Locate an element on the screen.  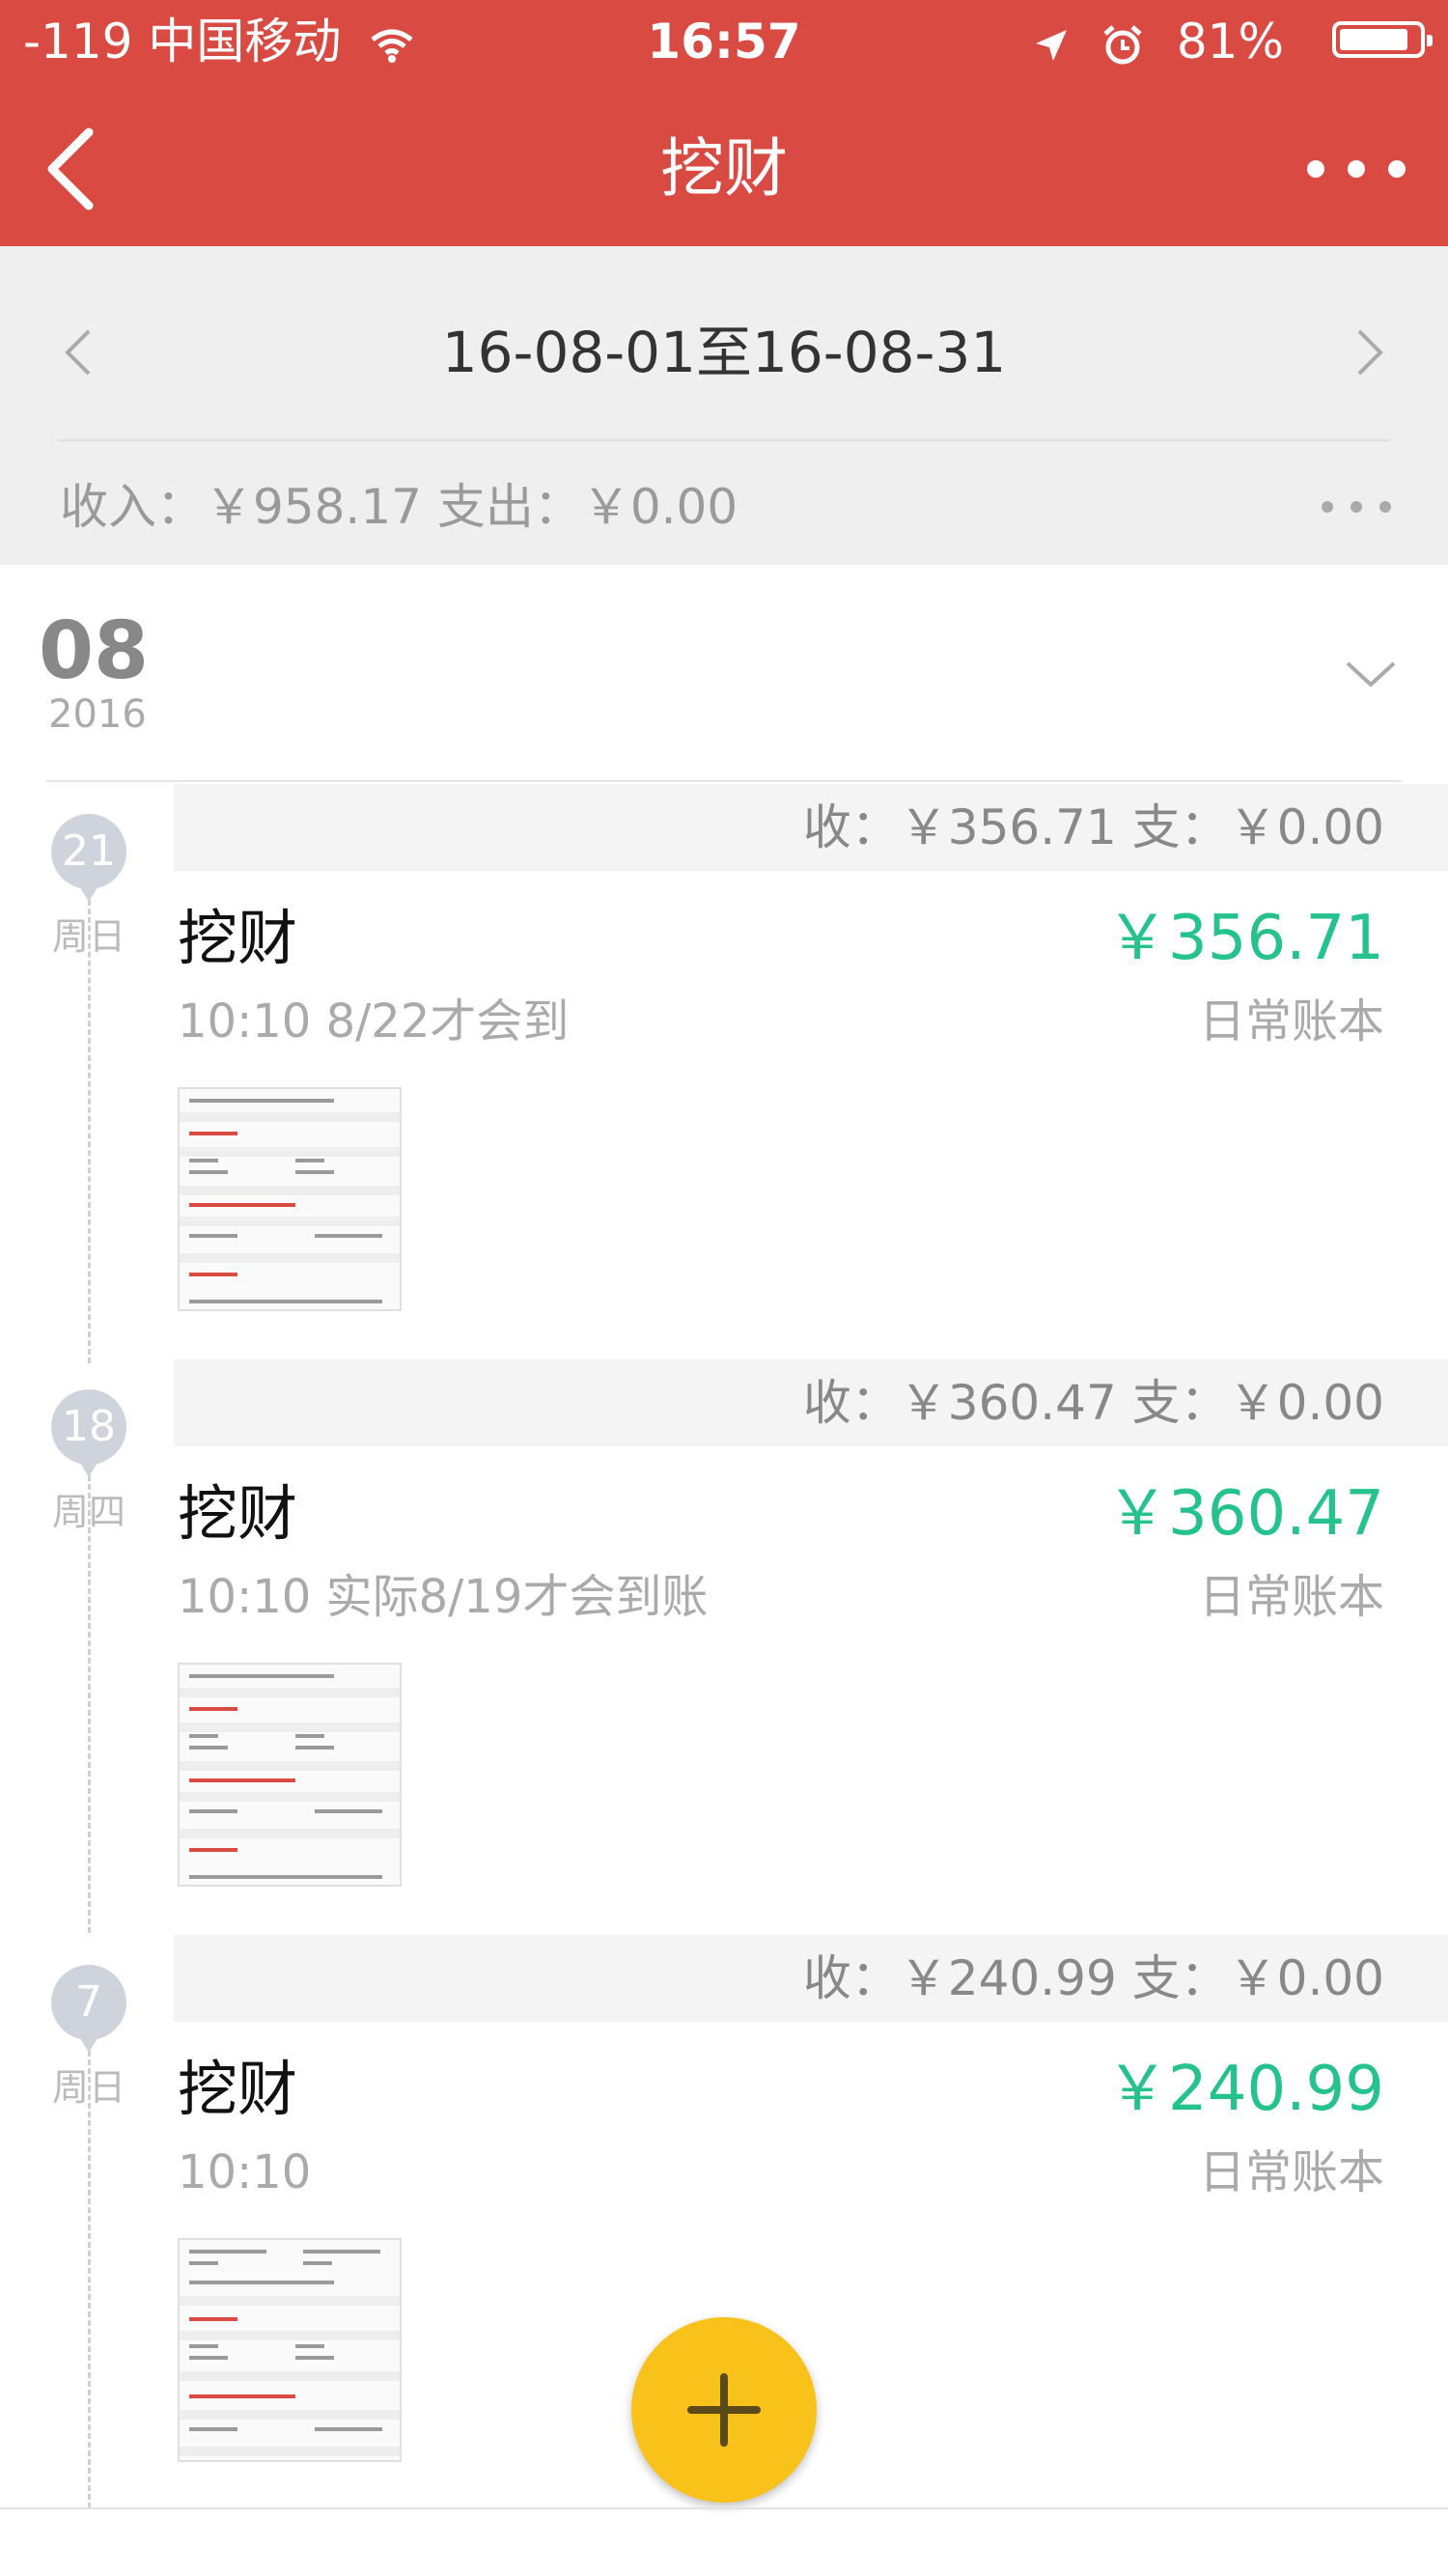
battery-icon is located at coordinates (1383, 40).